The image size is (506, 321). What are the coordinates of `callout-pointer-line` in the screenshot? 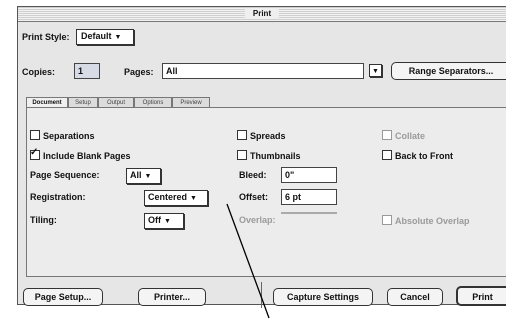 It's located at (248, 261).